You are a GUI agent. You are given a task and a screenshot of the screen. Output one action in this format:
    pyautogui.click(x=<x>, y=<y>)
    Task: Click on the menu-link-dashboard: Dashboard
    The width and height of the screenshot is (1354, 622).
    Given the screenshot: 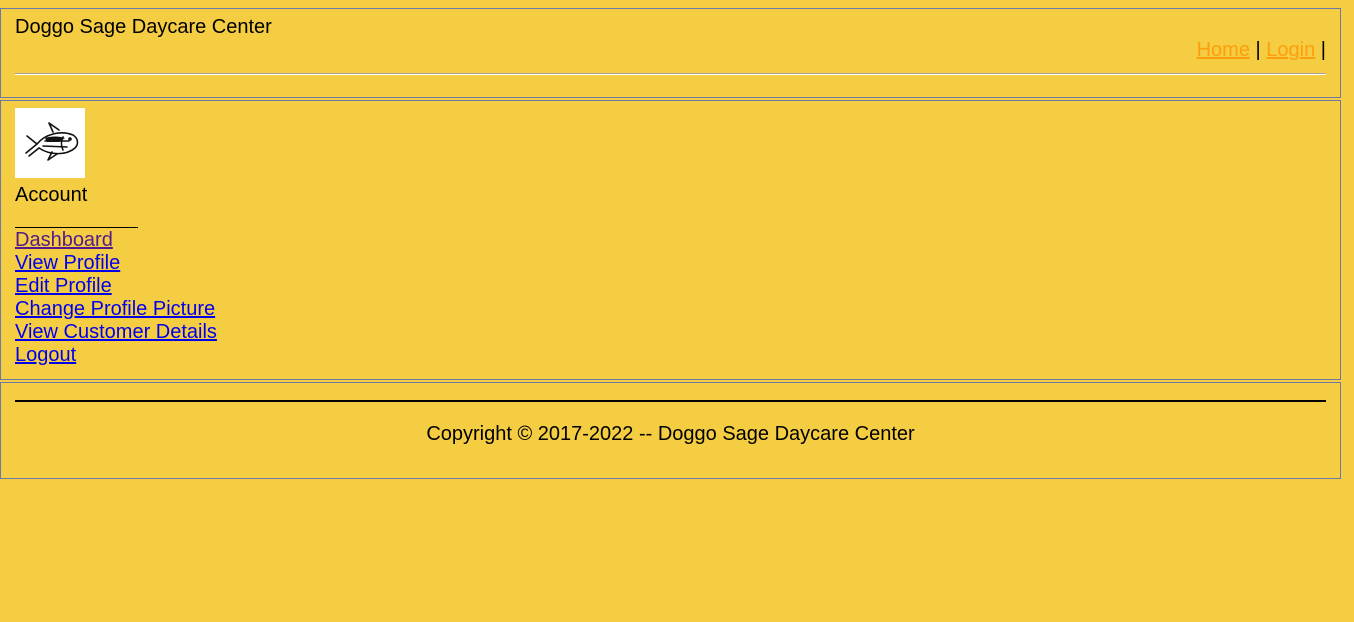 What is the action you would take?
    pyautogui.click(x=64, y=240)
    